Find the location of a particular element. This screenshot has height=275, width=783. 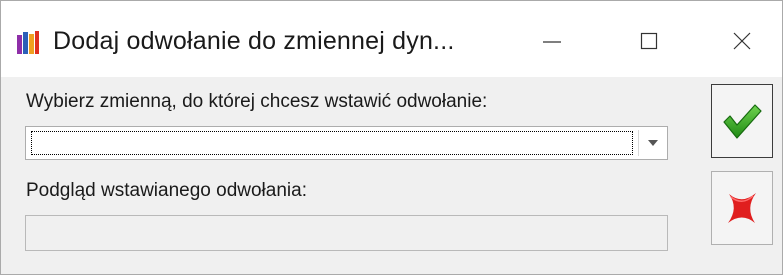

dropdown-button is located at coordinates (653, 143).